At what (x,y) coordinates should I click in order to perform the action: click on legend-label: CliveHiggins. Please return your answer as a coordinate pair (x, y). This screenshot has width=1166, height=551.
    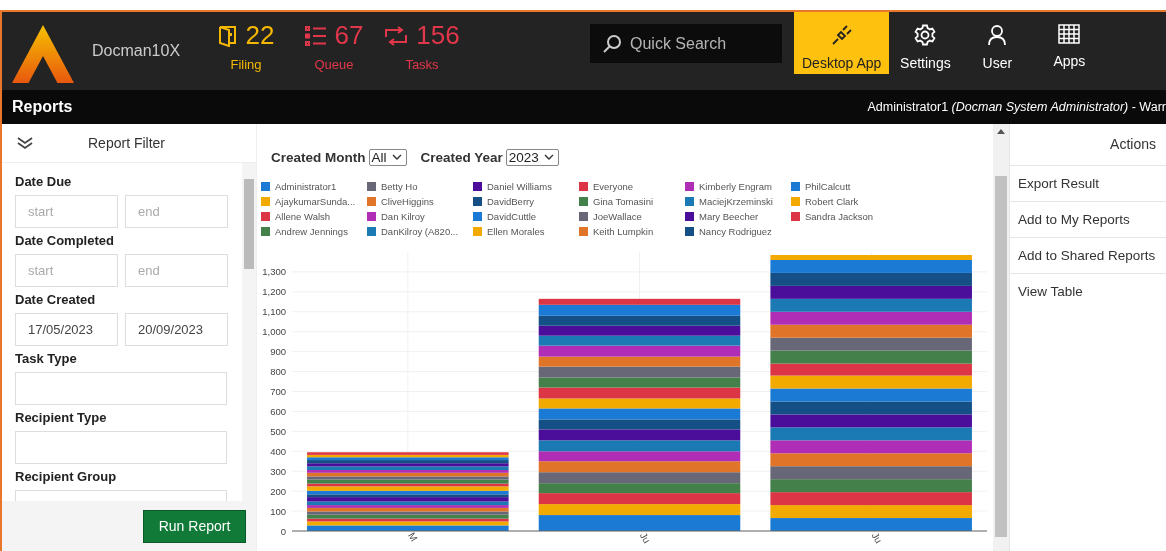
    Looking at the image, I should click on (407, 201).